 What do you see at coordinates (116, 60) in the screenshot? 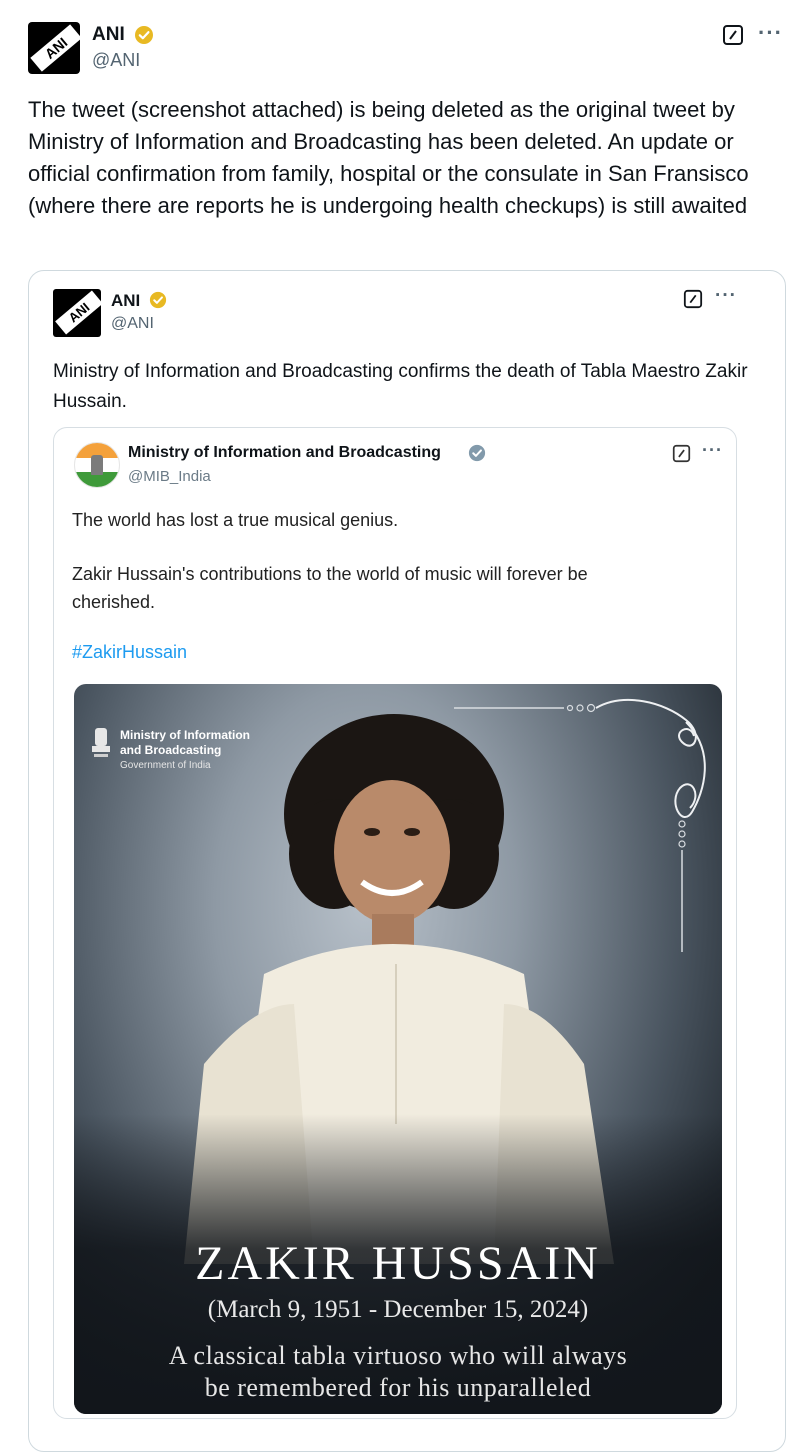
I see `author-handle: @ANI` at bounding box center [116, 60].